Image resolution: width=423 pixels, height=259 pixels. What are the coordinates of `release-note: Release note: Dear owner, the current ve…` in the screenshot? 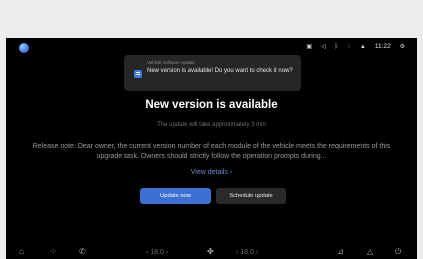 It's located at (211, 151).